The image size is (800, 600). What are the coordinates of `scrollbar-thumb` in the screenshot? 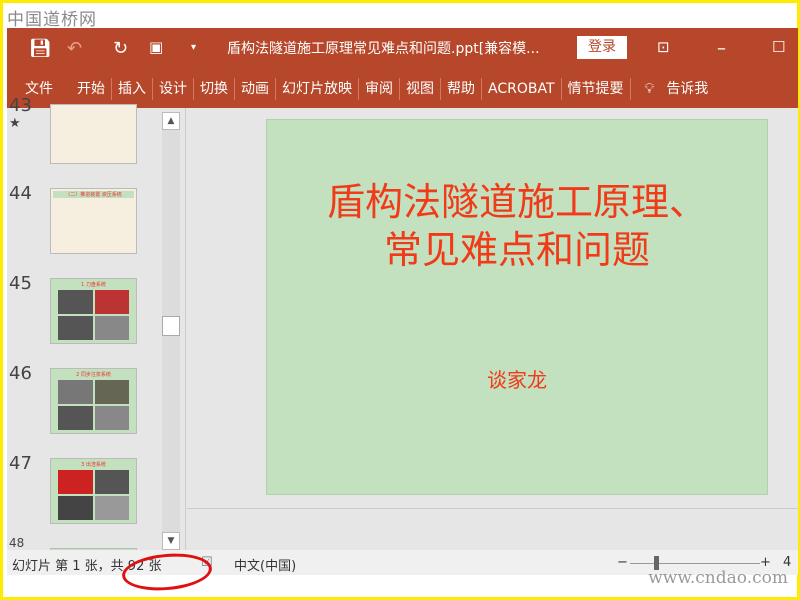 It's located at (171, 326).